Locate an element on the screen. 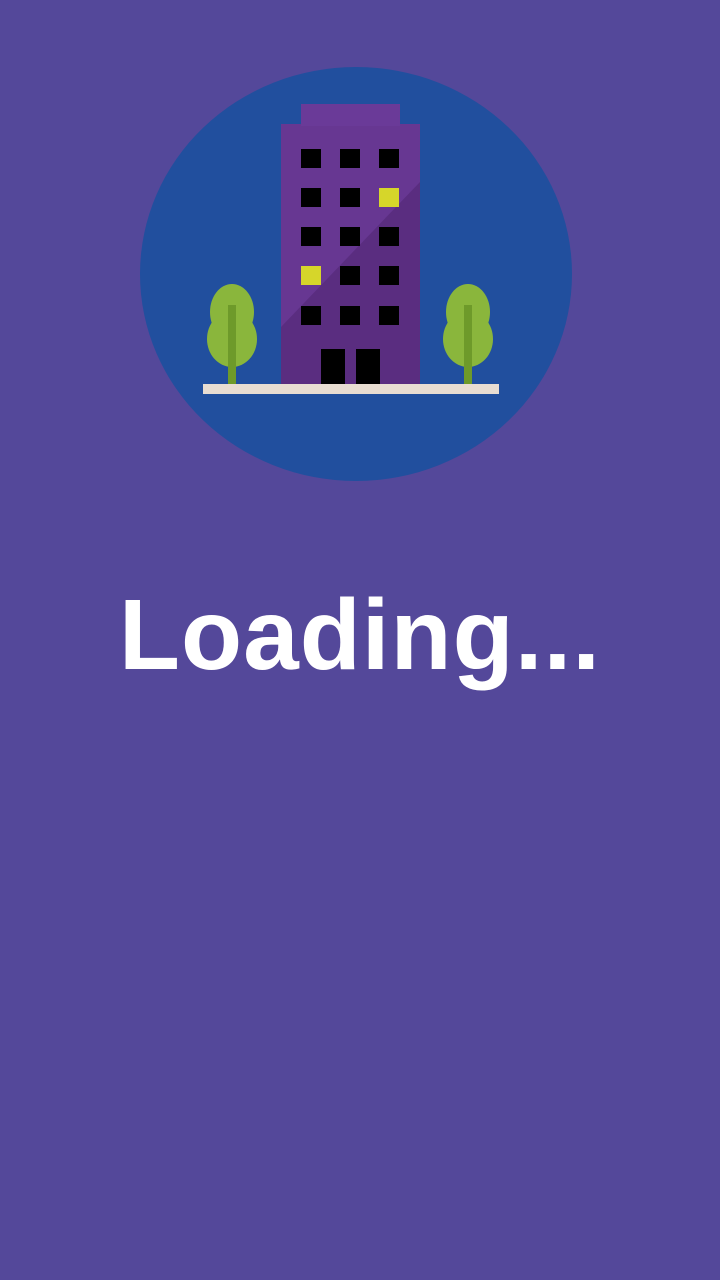 The width and height of the screenshot is (720, 1280). ground-line is located at coordinates (351, 389).